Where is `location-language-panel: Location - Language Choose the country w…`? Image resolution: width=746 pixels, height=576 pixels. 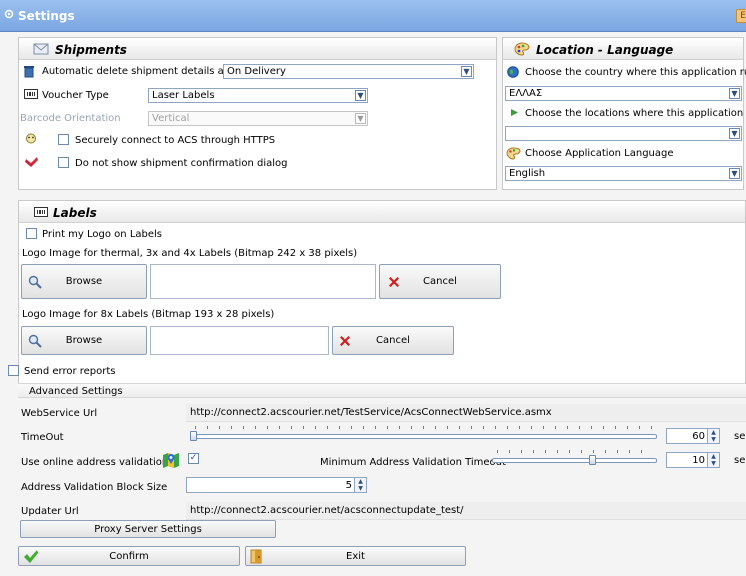
location-language-panel: Location - Language Choose the country w… is located at coordinates (624, 113).